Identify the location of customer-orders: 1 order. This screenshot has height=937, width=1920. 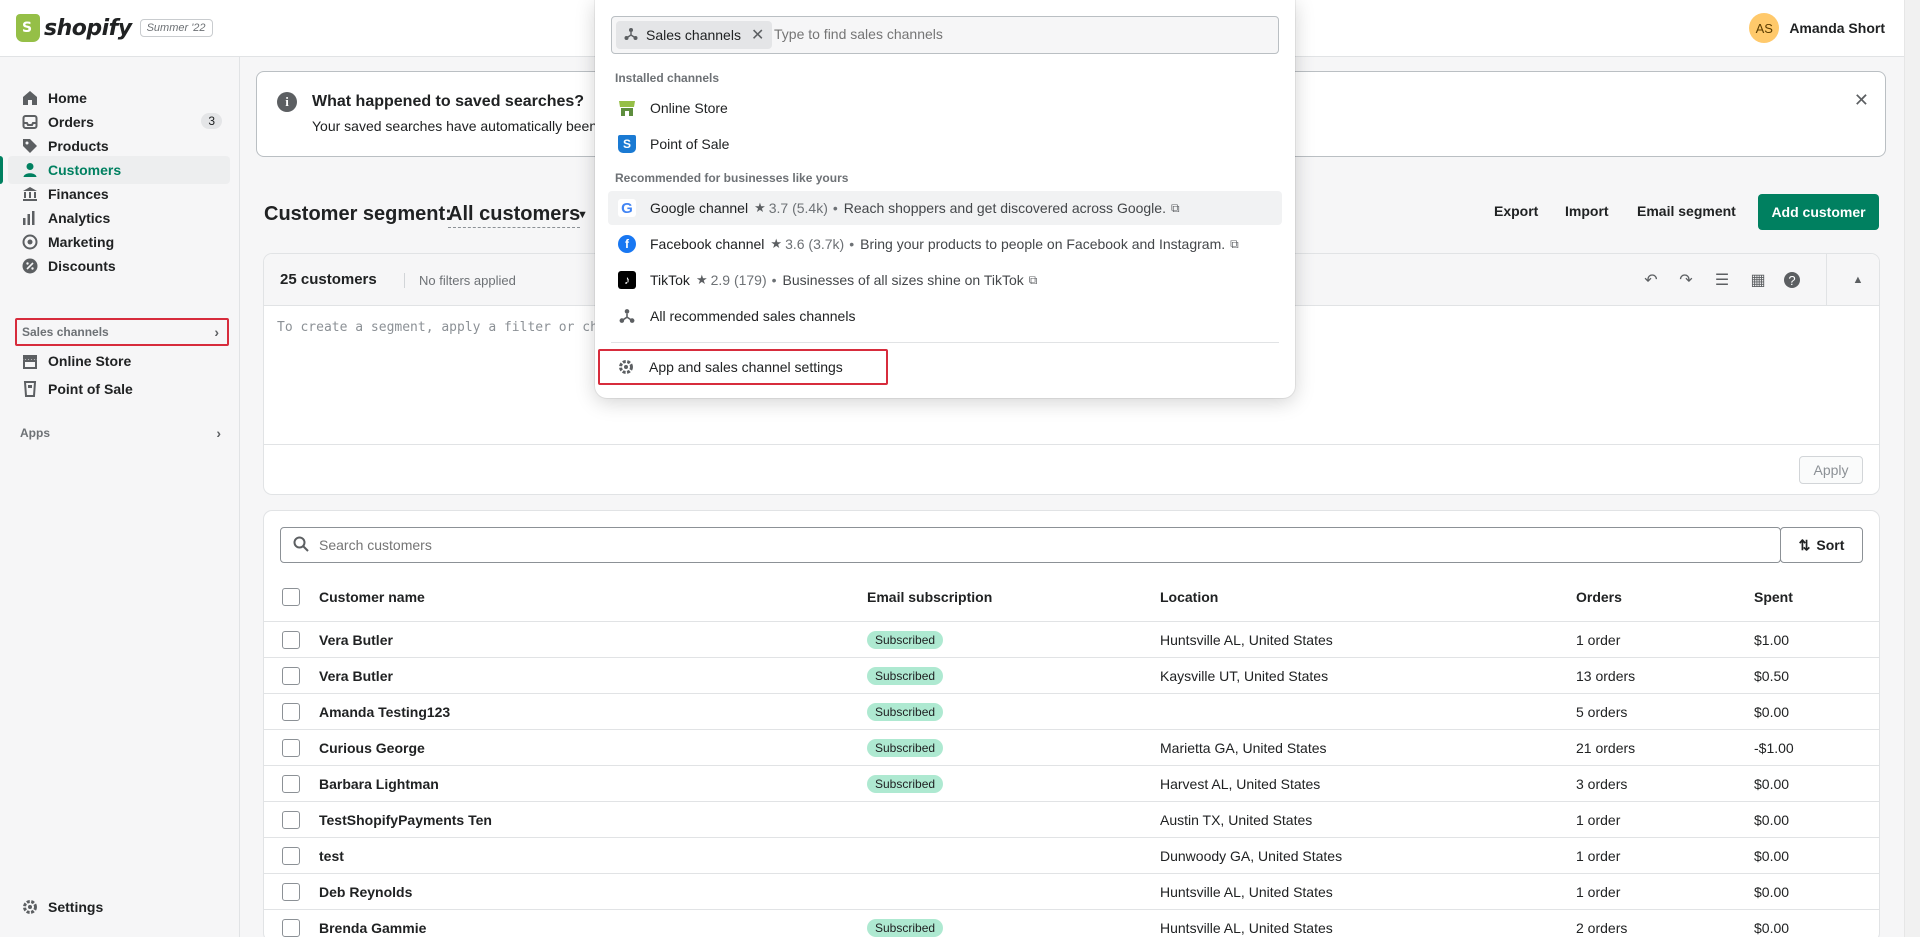
(1598, 820).